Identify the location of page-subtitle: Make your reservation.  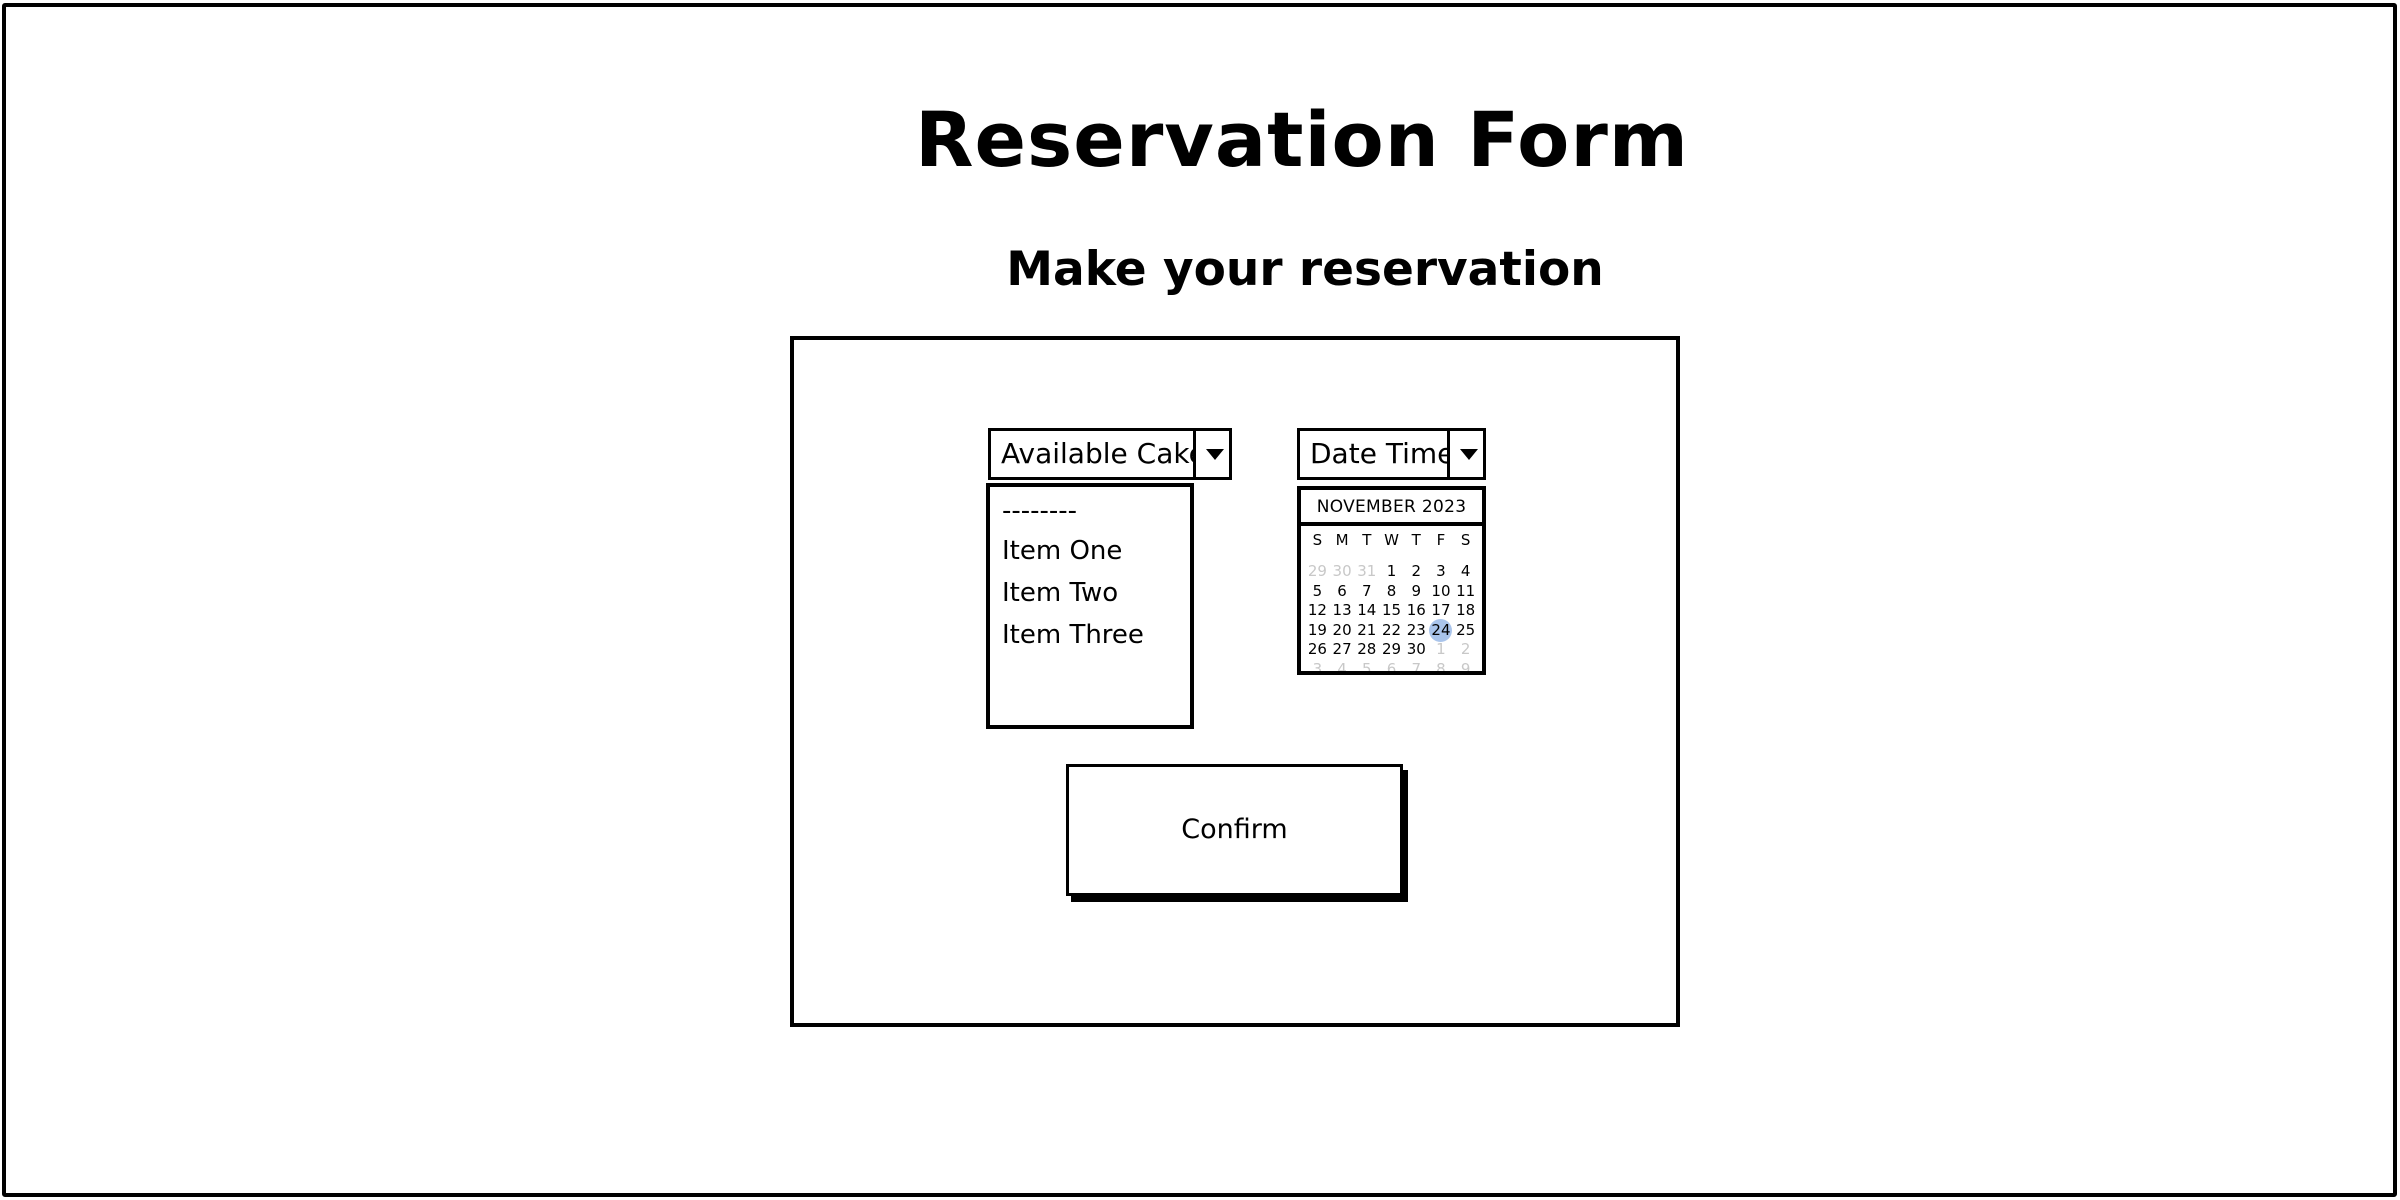
(1305, 269).